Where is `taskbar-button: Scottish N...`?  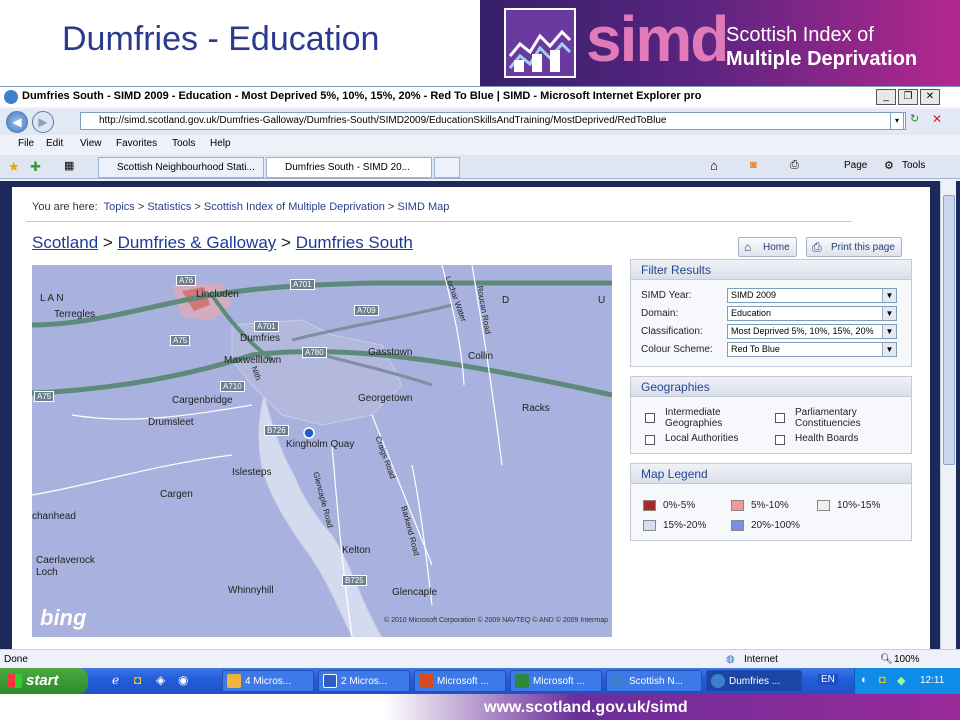
taskbar-button: Scottish N... is located at coordinates (654, 681).